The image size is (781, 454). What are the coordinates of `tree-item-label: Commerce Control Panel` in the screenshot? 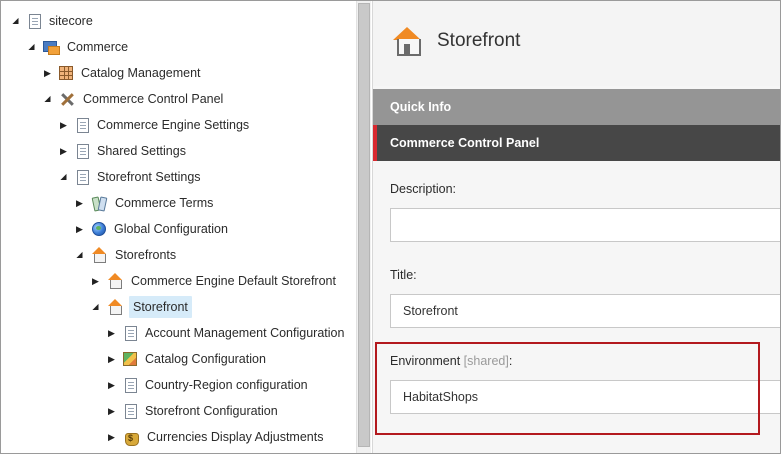 It's located at (153, 99).